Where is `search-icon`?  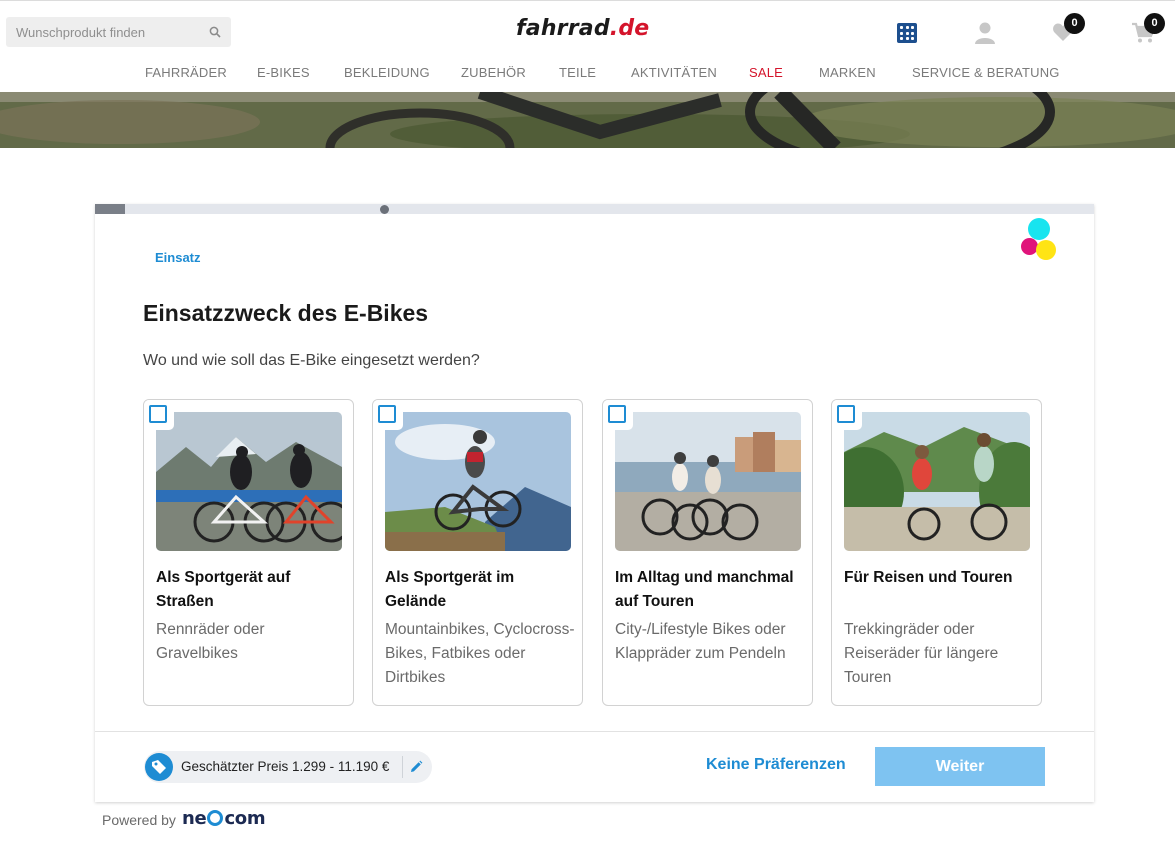
search-icon is located at coordinates (215, 32).